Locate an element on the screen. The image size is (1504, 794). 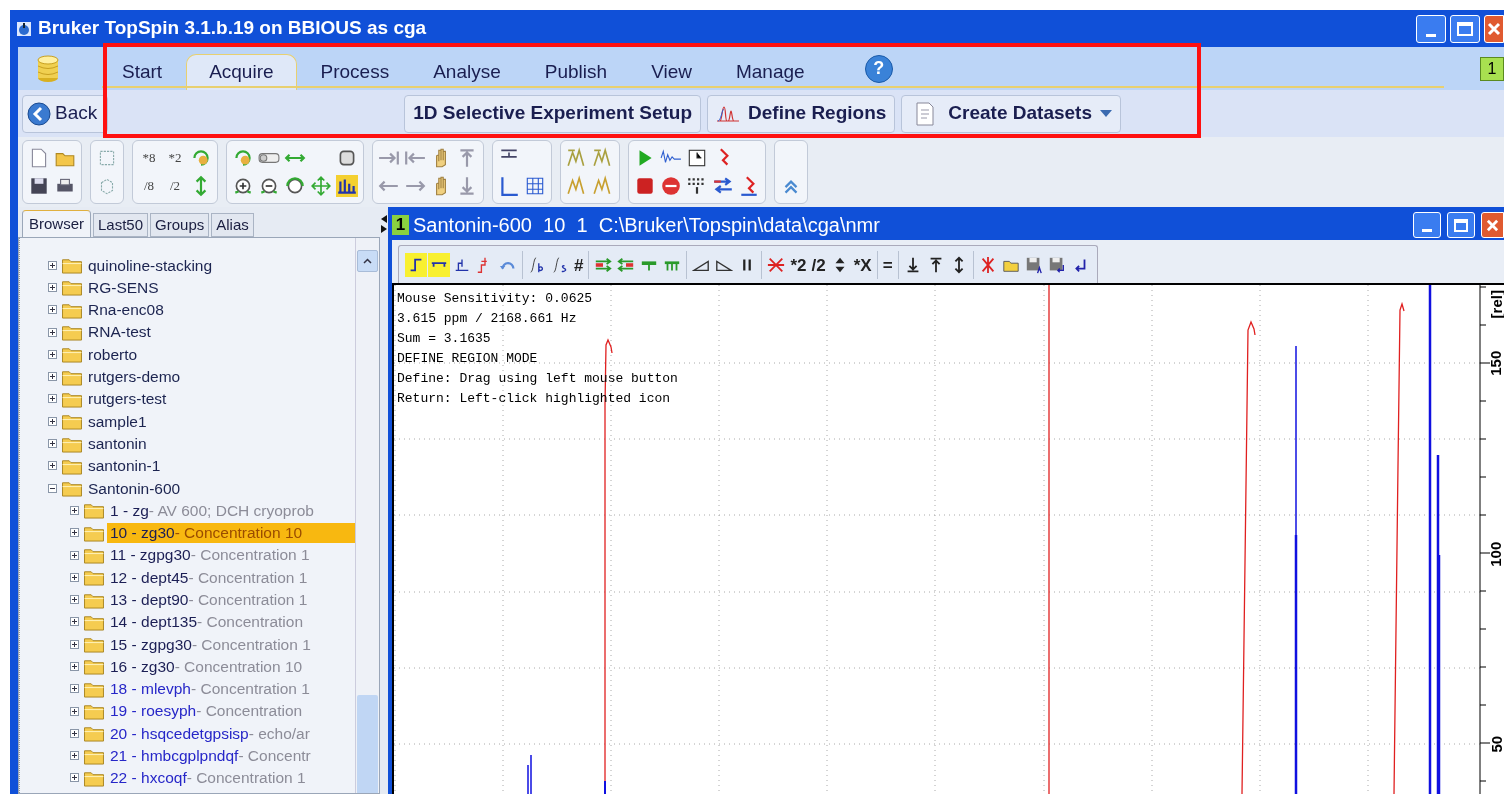
plot-tool-button: /2 is located at coordinates (818, 264).